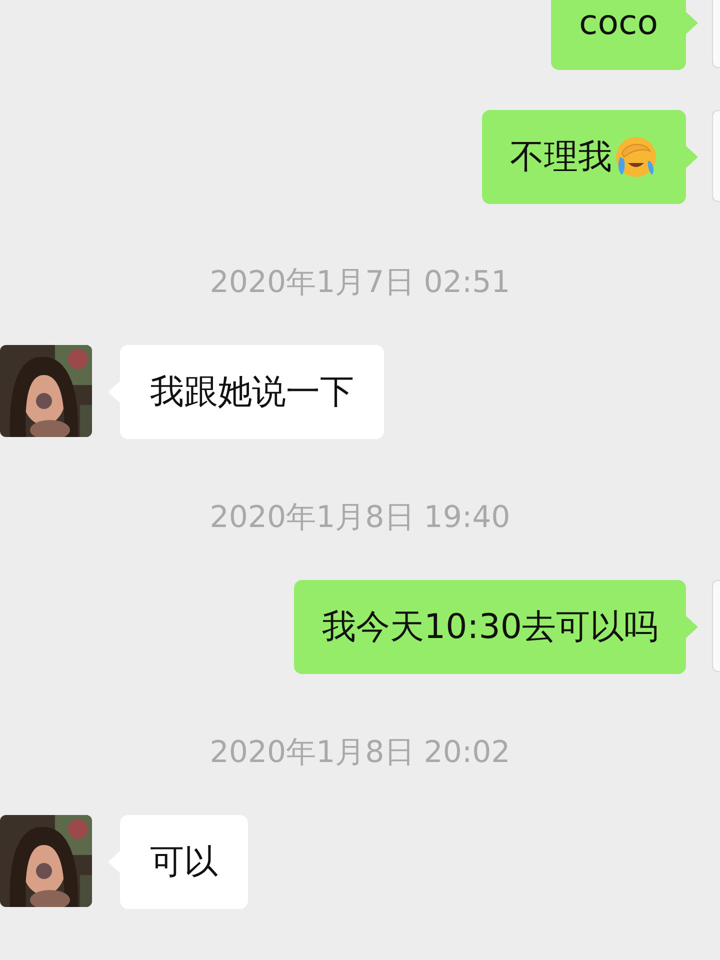 The width and height of the screenshot is (720, 960). What do you see at coordinates (618, 35) in the screenshot?
I see `message-bubble: coco` at bounding box center [618, 35].